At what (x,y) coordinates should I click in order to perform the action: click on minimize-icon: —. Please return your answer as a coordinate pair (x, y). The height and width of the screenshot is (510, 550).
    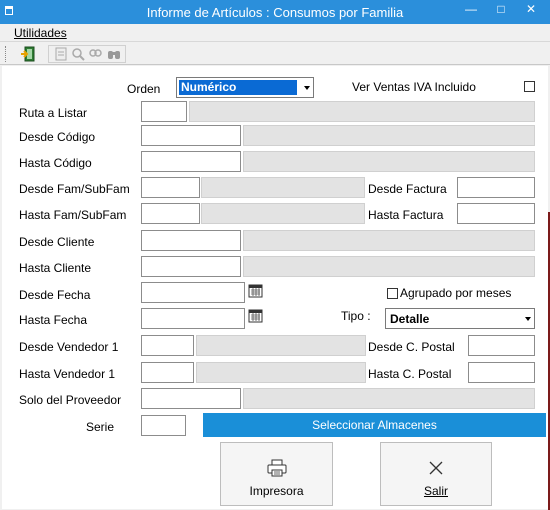
    Looking at the image, I should click on (471, 10).